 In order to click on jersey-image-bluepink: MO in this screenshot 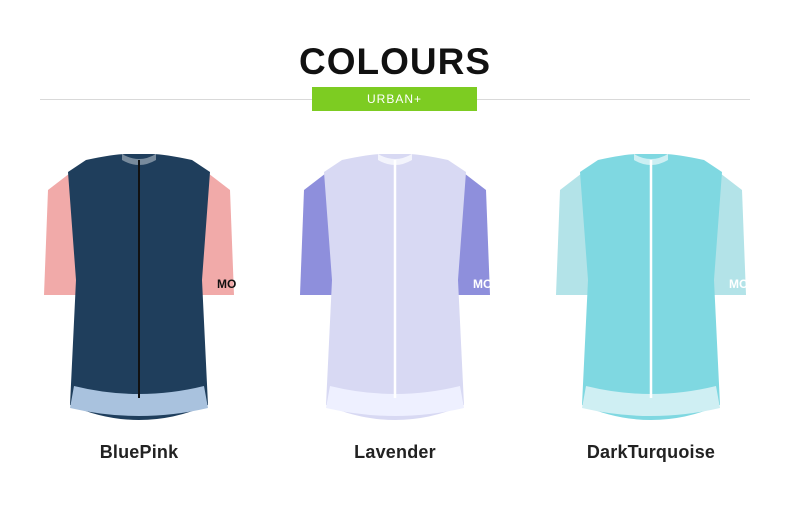, I will do `click(139, 295)`.